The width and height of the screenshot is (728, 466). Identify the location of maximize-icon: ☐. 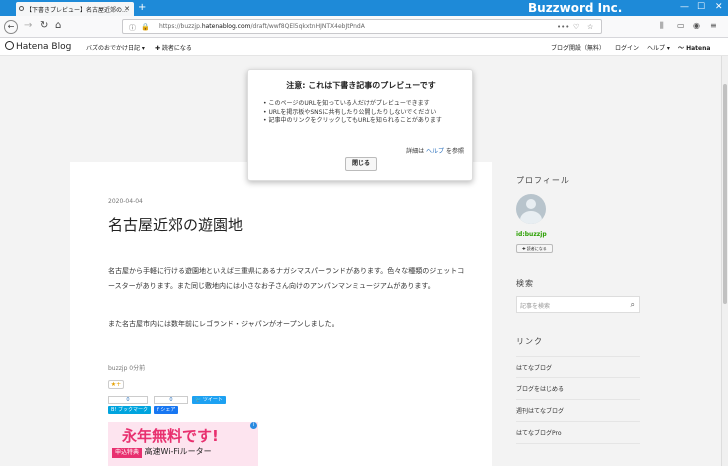
(701, 7).